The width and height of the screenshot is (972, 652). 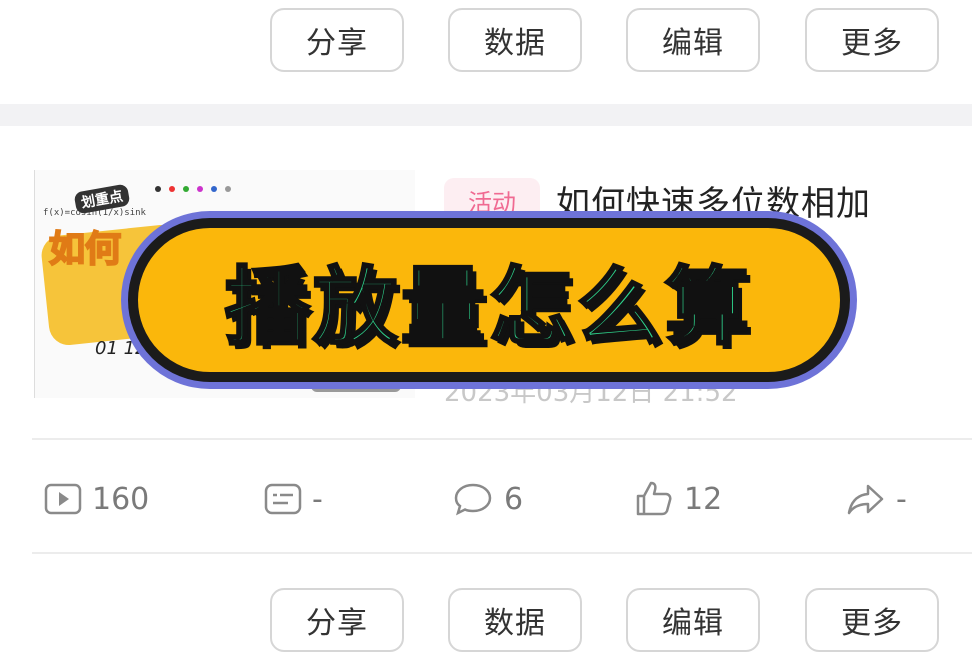 What do you see at coordinates (865, 499) in the screenshot?
I see `share-icon` at bounding box center [865, 499].